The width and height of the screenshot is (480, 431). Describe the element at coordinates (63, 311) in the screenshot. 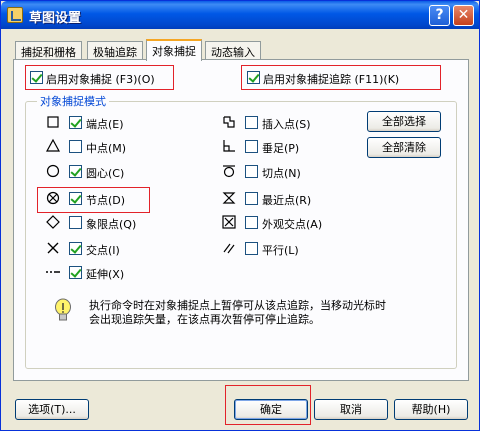

I see `lightbulb-icon` at that location.